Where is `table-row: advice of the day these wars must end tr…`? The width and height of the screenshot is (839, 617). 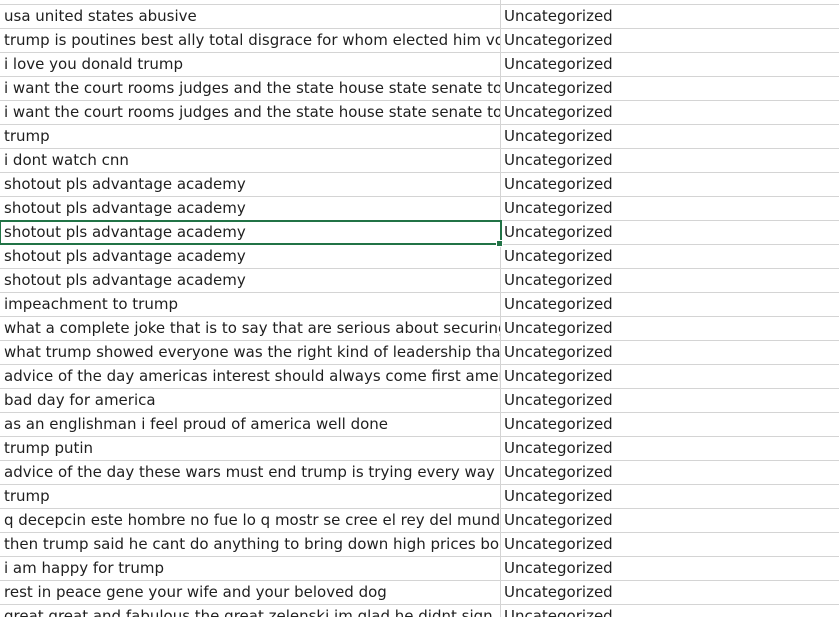
table-row: advice of the day these wars must end tr… is located at coordinates (419, 473).